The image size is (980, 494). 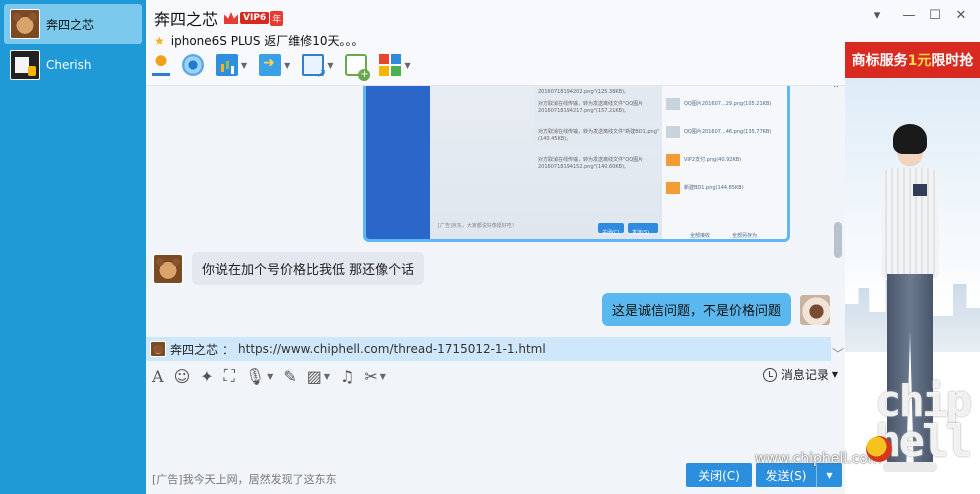 What do you see at coordinates (497, 376) in the screenshot?
I see `input-toolbar: A ☺ ✦ ⛶ 🎙 ▼ ✎ ▨ ▼ ♫ ✂ ▼ 消息记录 ▼` at bounding box center [497, 376].